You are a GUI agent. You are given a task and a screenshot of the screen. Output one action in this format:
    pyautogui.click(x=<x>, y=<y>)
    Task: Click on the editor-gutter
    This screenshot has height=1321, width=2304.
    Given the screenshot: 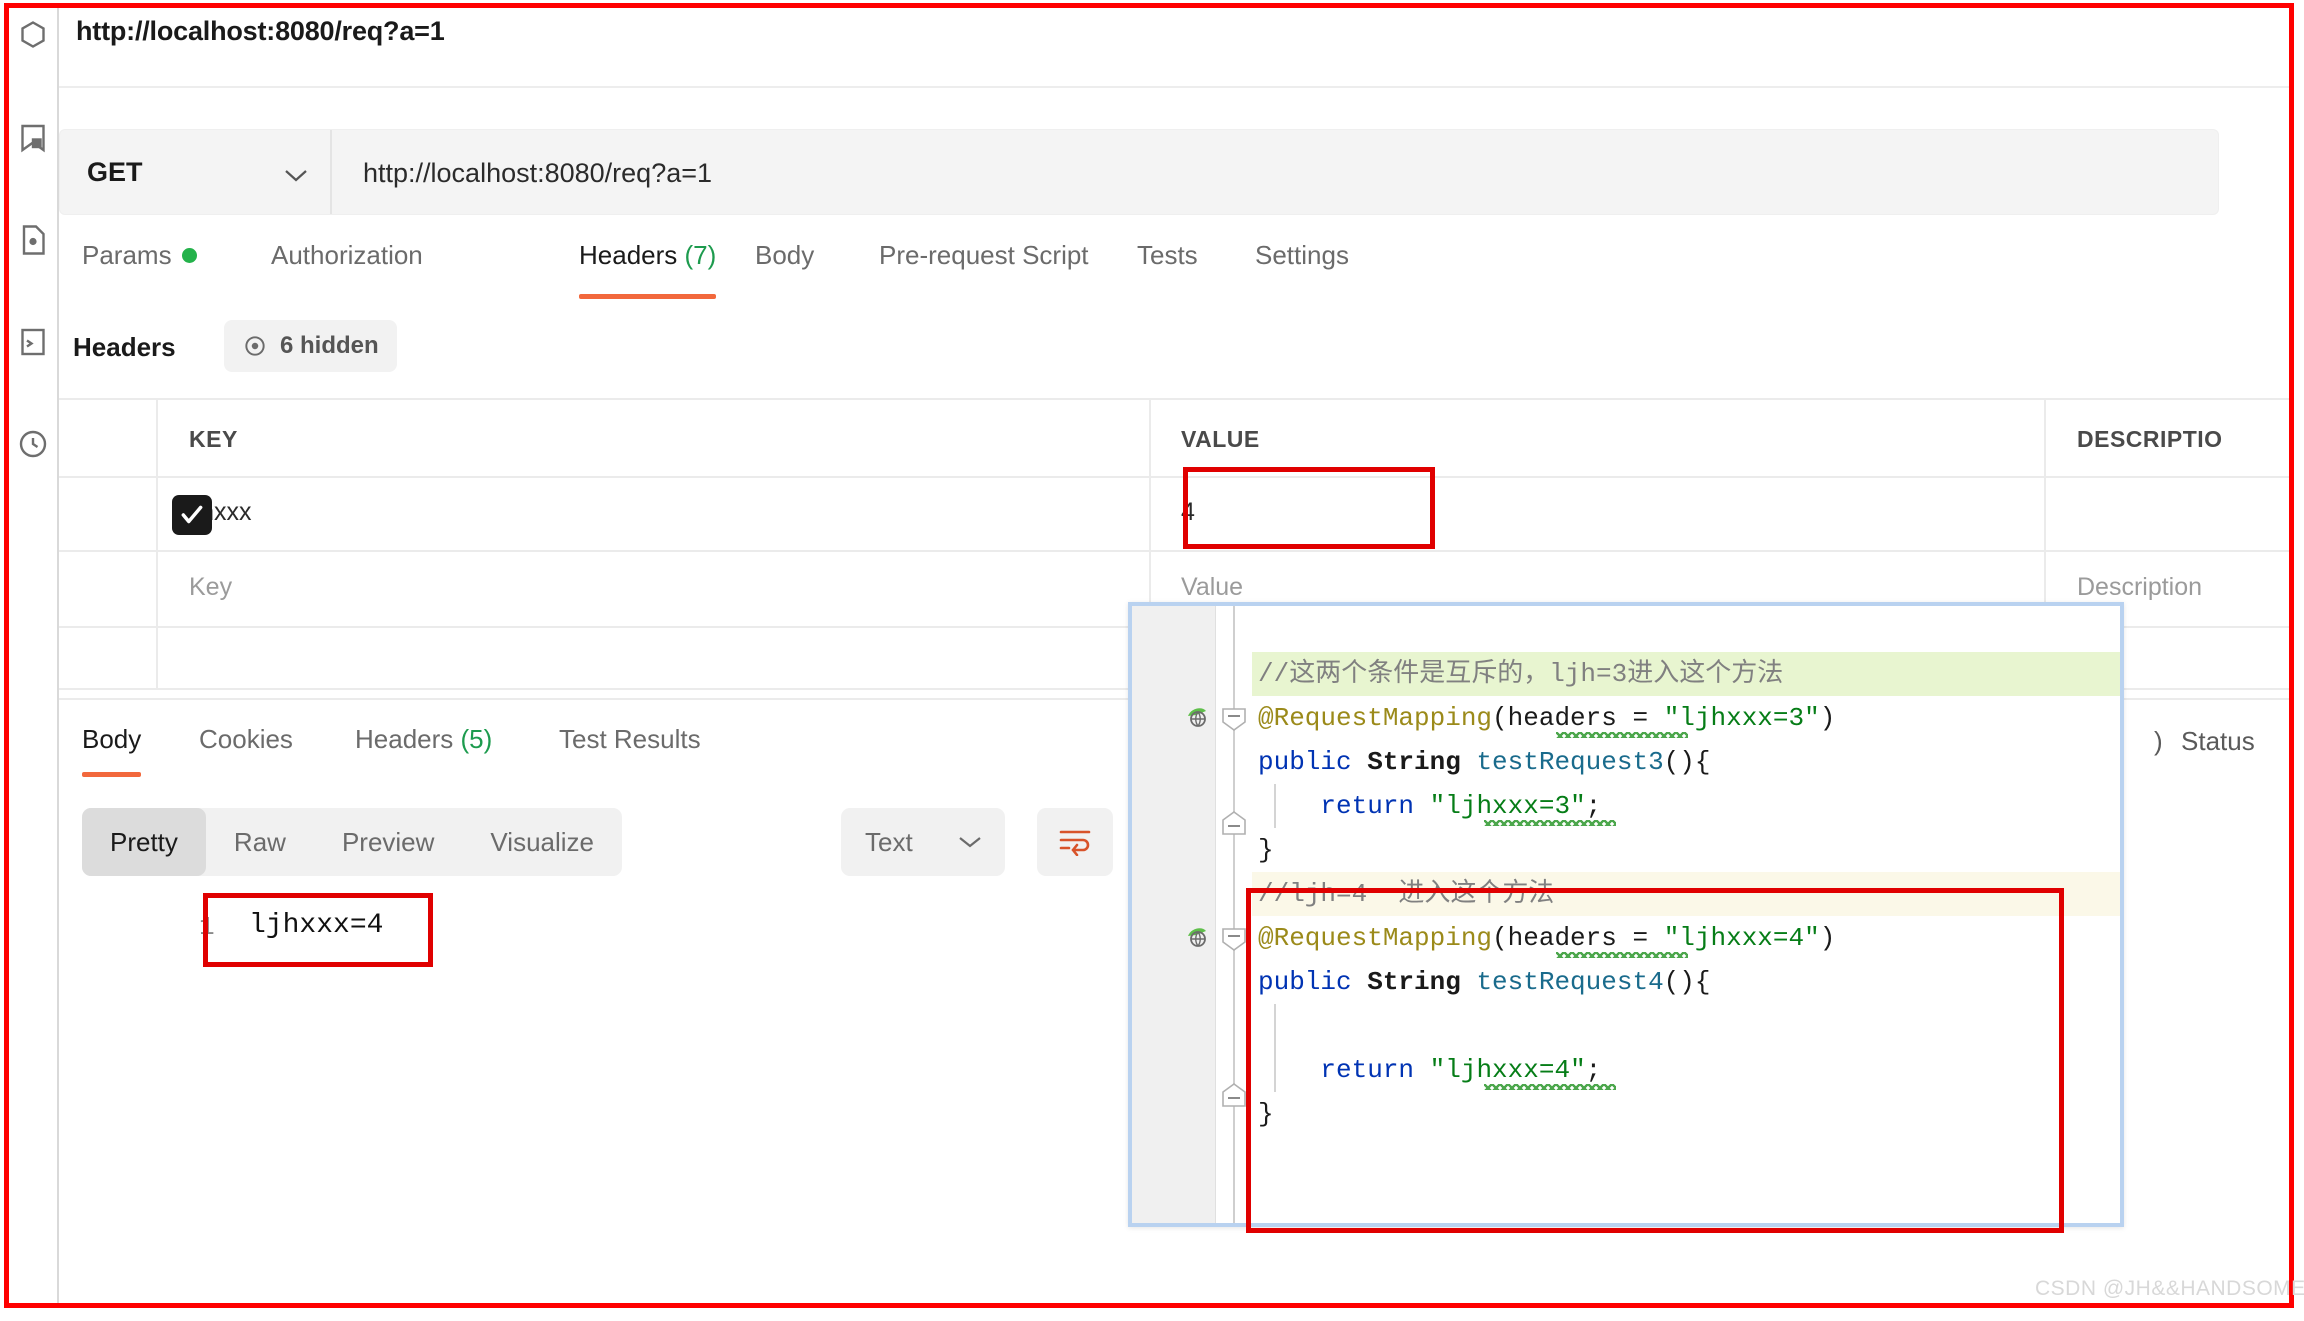 What is the action you would take?
    pyautogui.click(x=1174, y=914)
    